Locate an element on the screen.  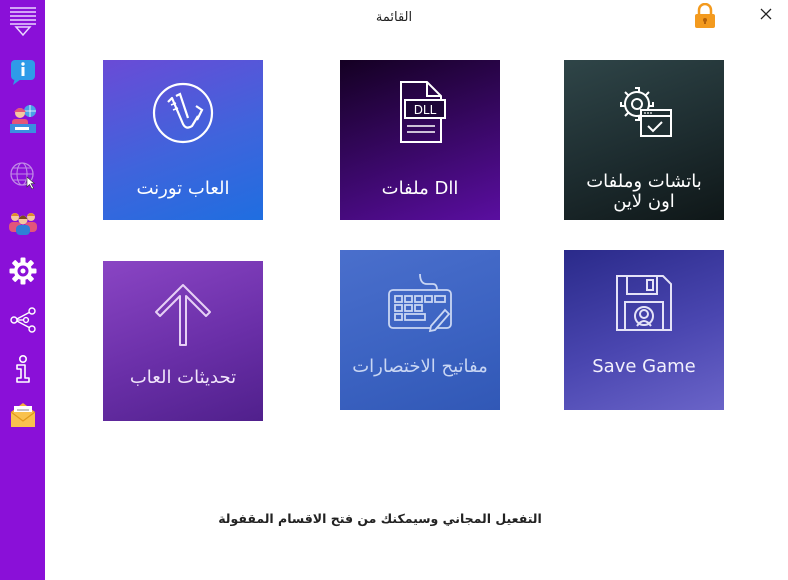
tile-label: العاب تورنت is located at coordinates (183, 188).